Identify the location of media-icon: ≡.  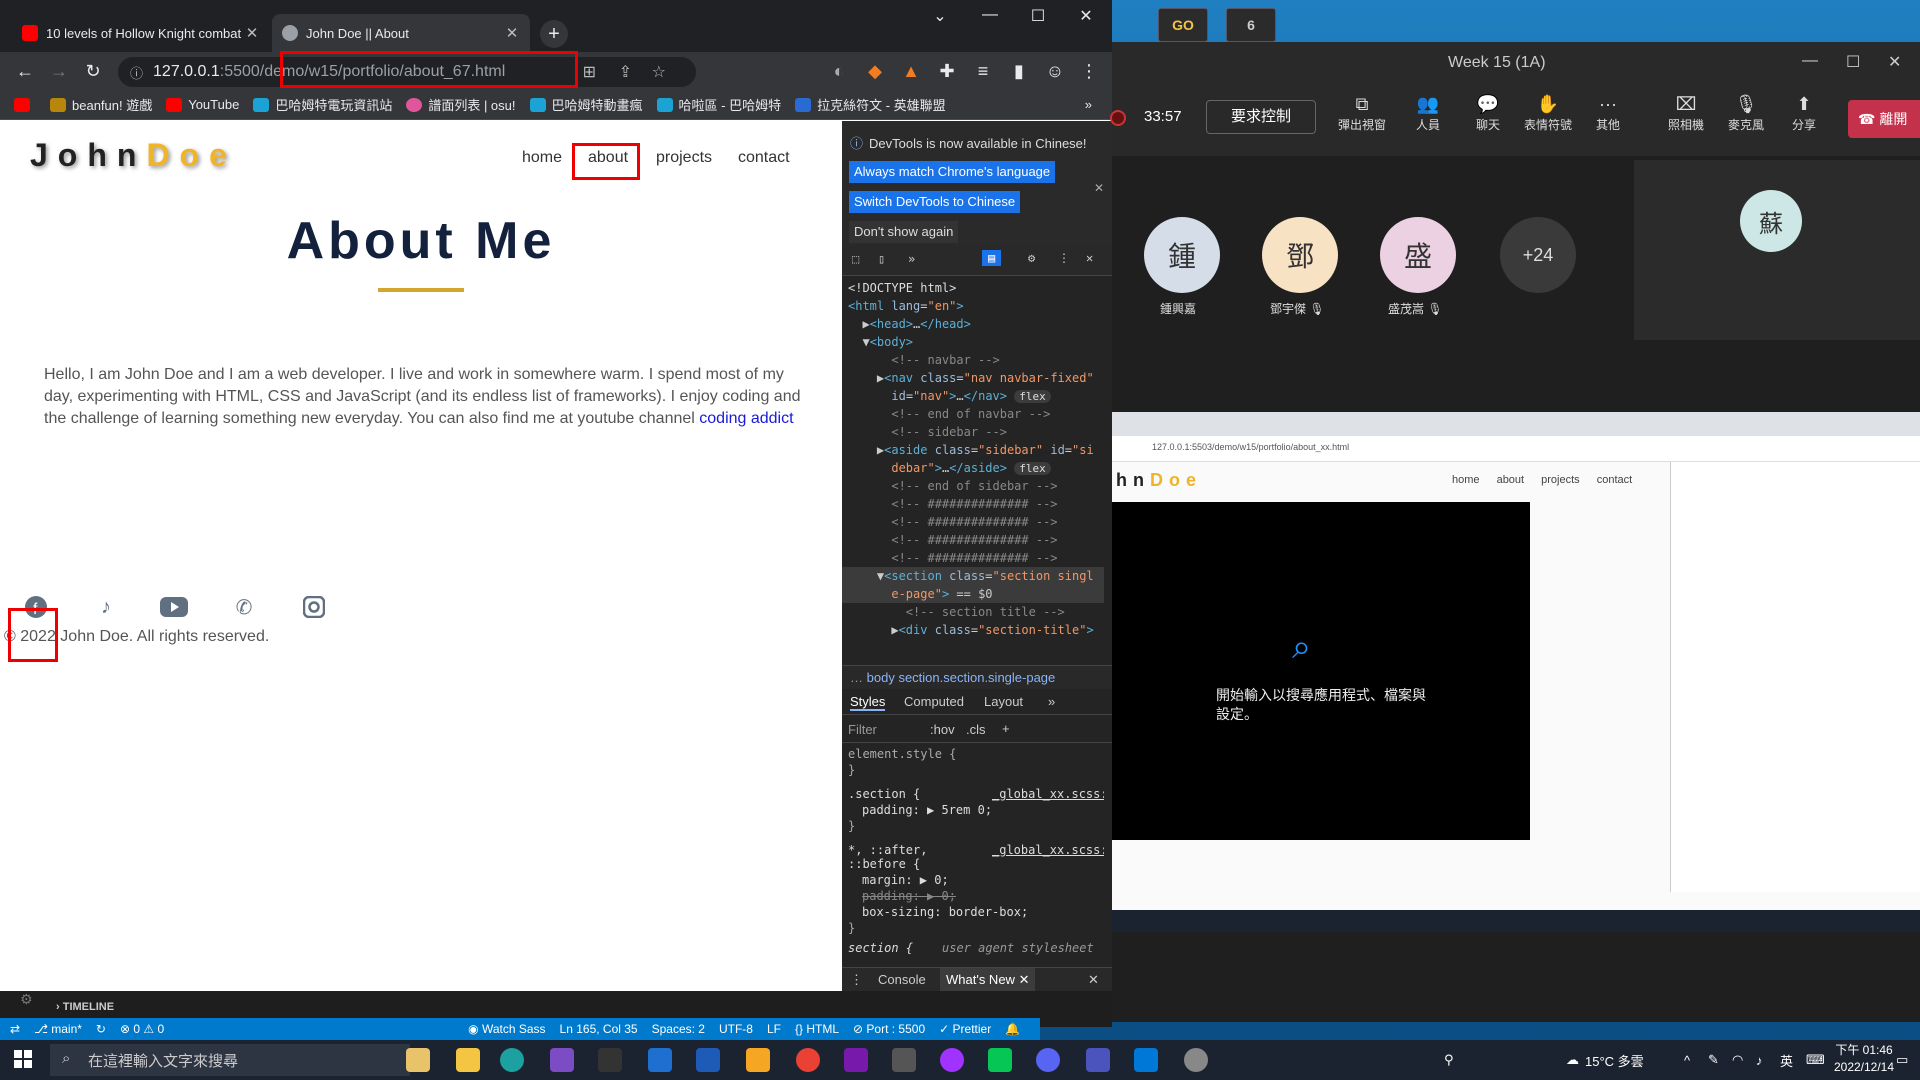
(983, 71).